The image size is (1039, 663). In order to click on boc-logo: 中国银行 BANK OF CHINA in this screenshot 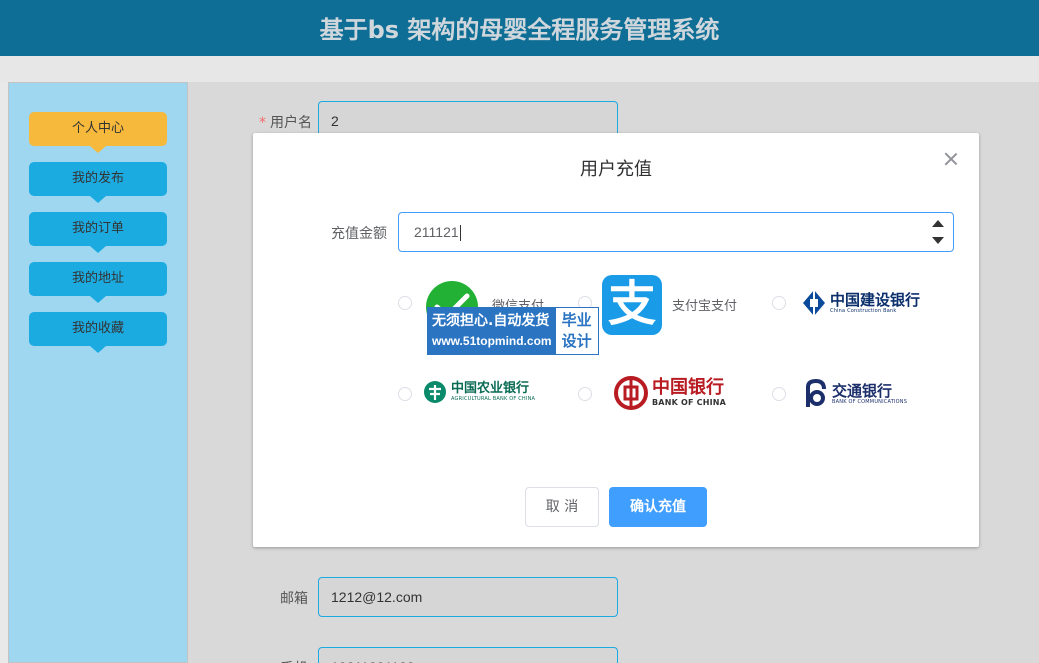, I will do `click(670, 393)`.